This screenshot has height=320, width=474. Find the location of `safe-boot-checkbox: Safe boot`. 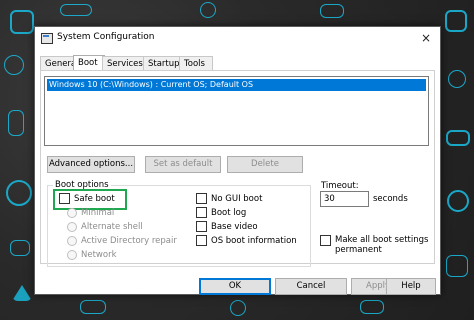

safe-boot-checkbox: Safe boot is located at coordinates (87, 198).